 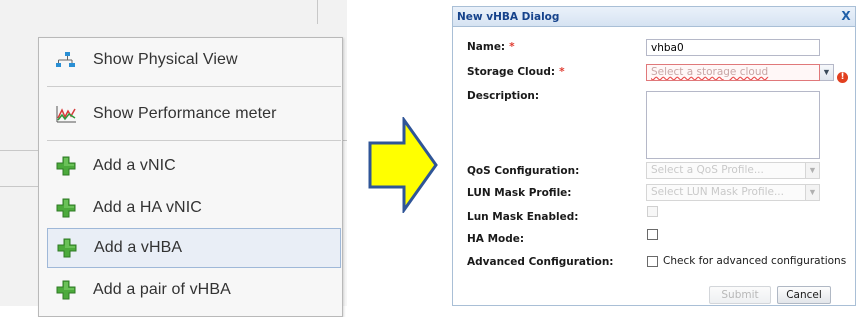 I want to click on cancel-button: Cancel, so click(x=804, y=295).